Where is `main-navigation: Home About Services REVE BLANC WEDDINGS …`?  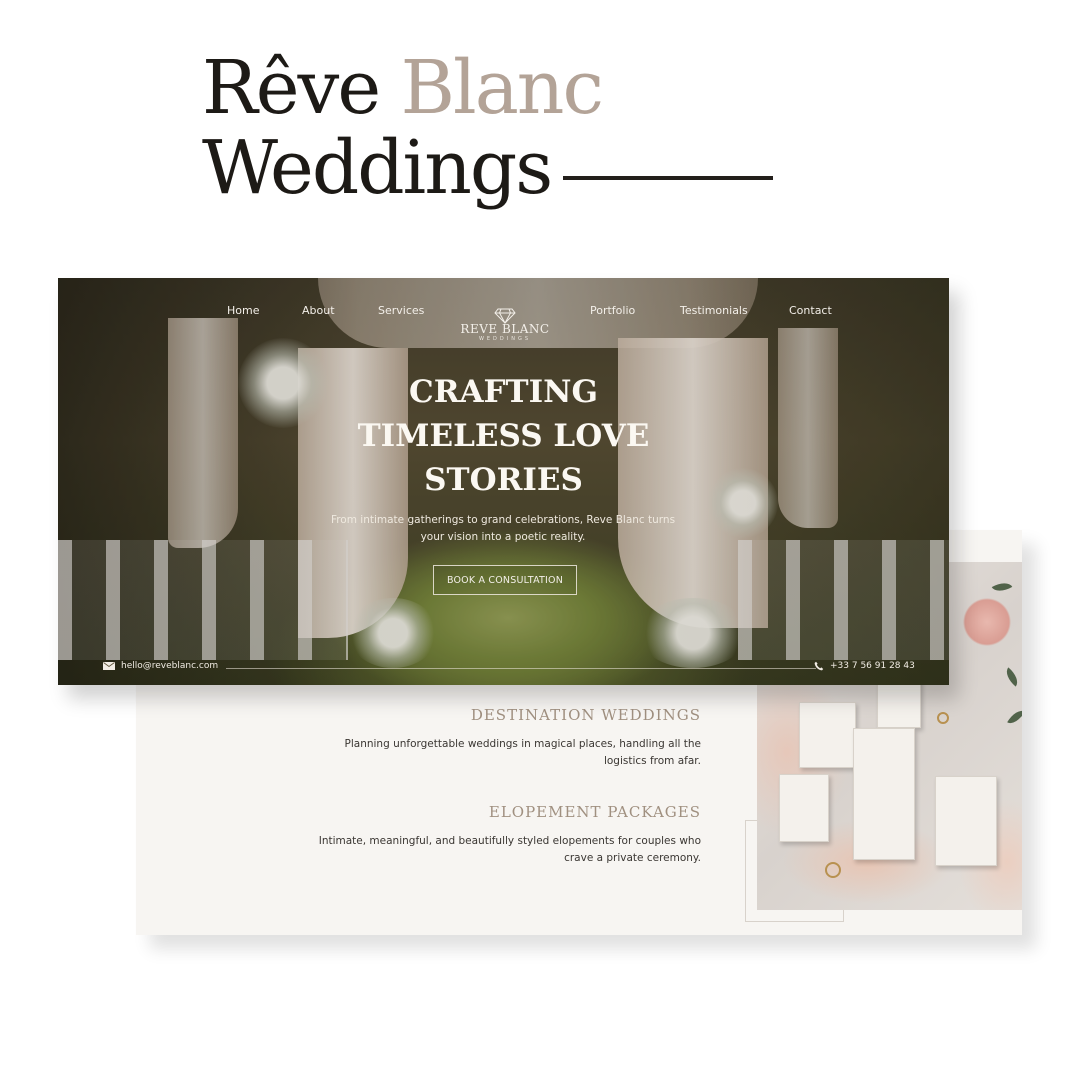 main-navigation: Home About Services REVE BLANC WEDDINGS … is located at coordinates (503, 322).